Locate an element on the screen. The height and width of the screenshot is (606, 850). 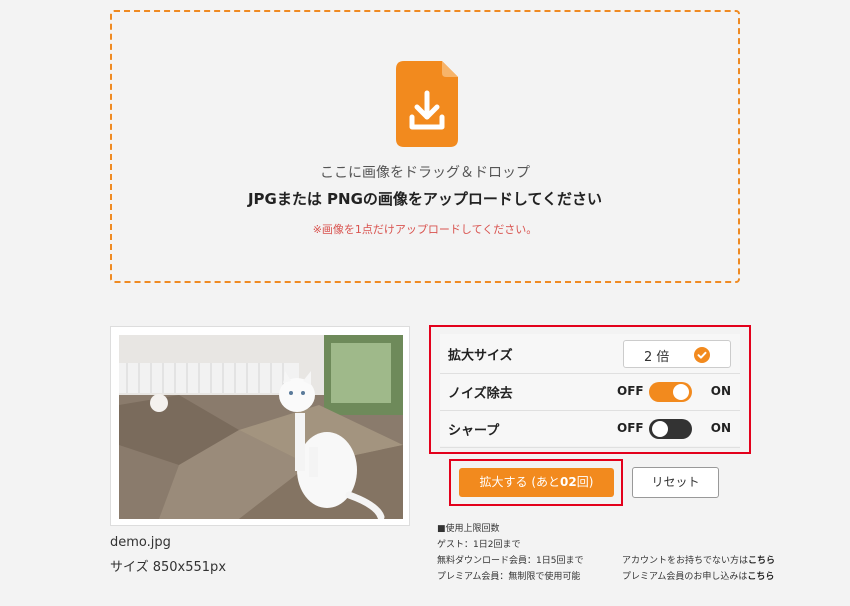
enlarge-size-select: 2 倍 is located at coordinates (677, 354).